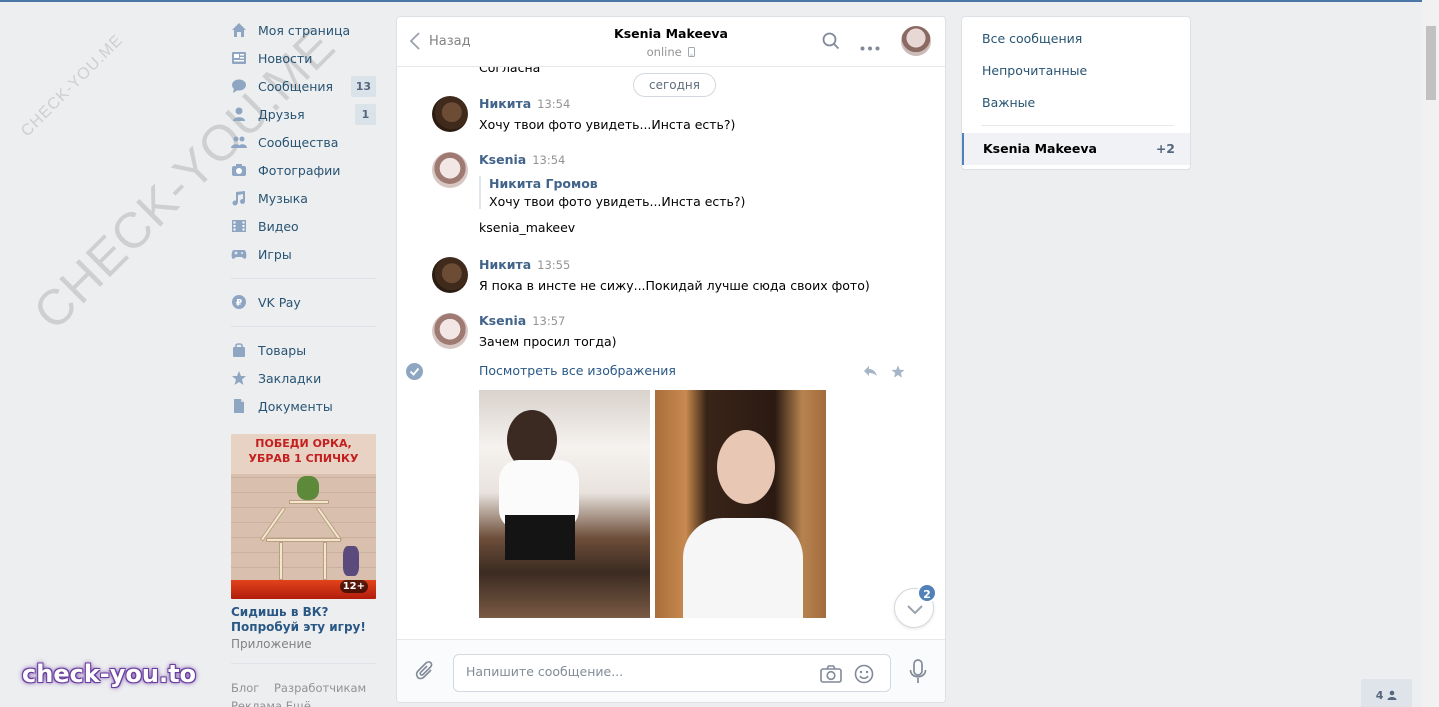 This screenshot has width=1439, height=707. I want to click on nav-item-groups: Сообщества, so click(303, 142).